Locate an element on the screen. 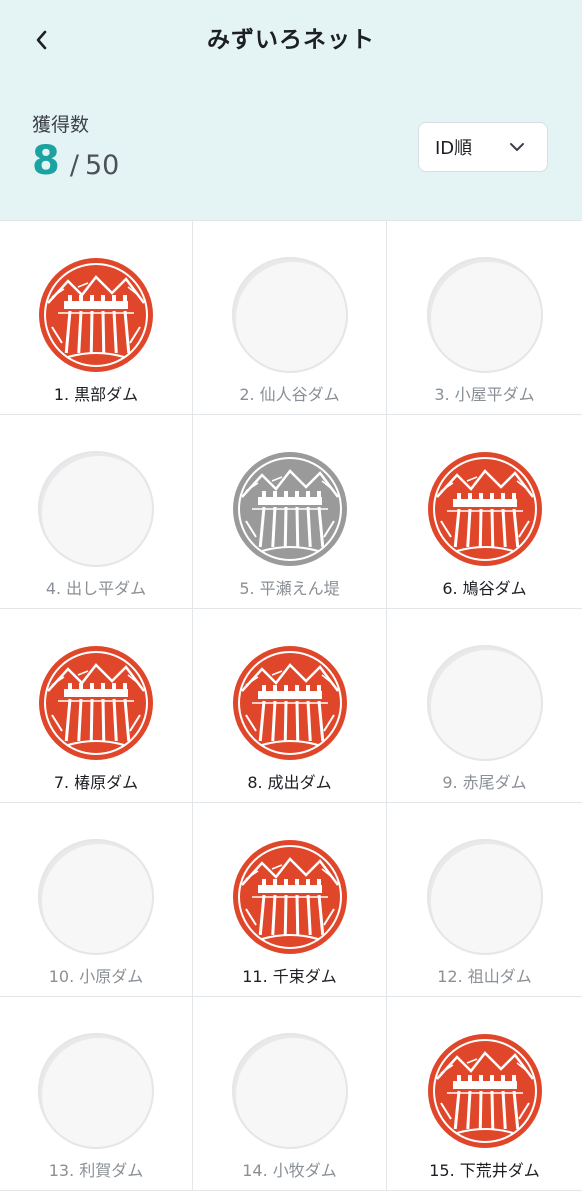  stamp-cell: 9. 赤尾ダム is located at coordinates (484, 706).